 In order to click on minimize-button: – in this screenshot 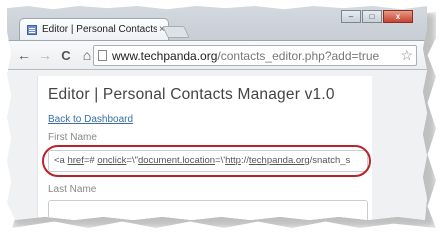, I will do `click(351, 16)`.